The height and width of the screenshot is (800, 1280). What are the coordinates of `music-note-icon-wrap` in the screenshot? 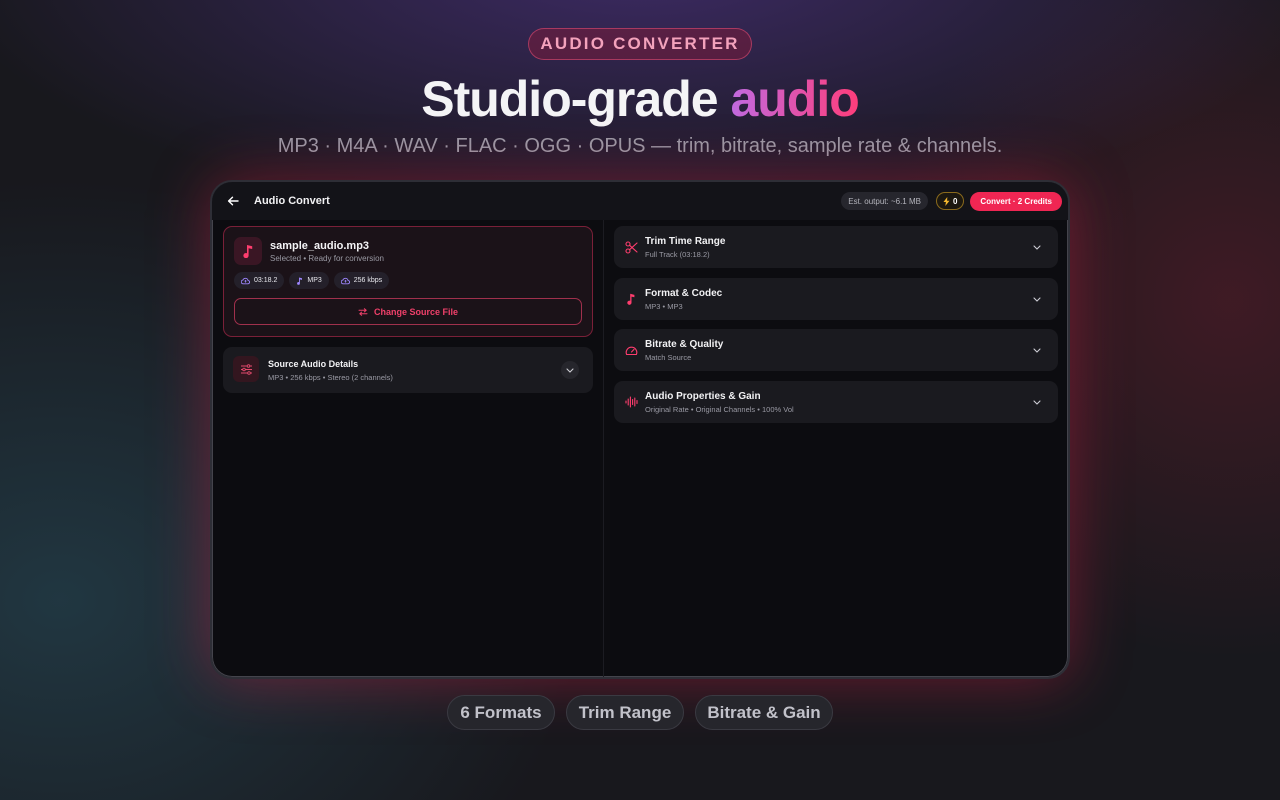 It's located at (631, 299).